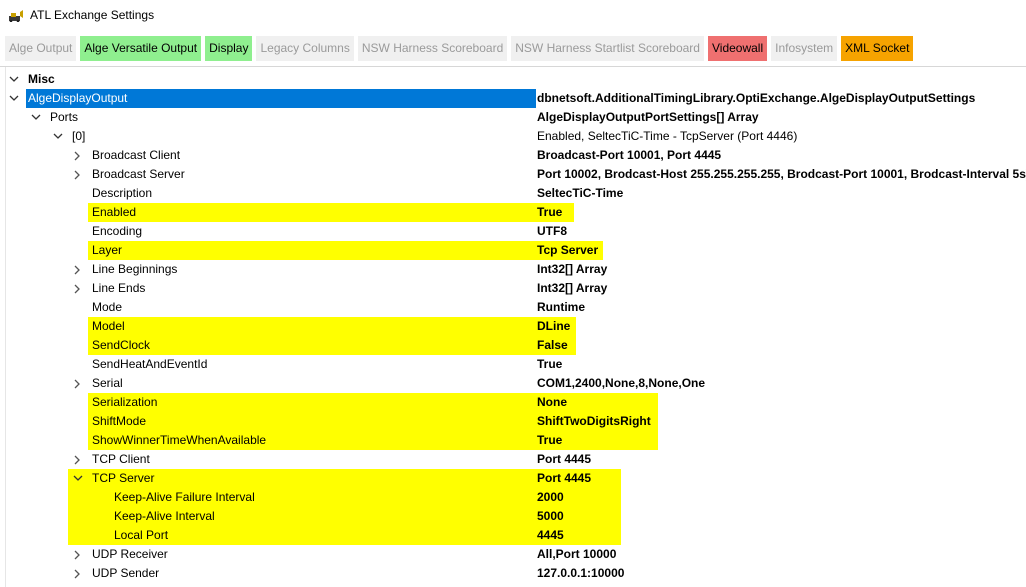  What do you see at coordinates (516, 307) in the screenshot?
I see `property-row: Mode Runtime` at bounding box center [516, 307].